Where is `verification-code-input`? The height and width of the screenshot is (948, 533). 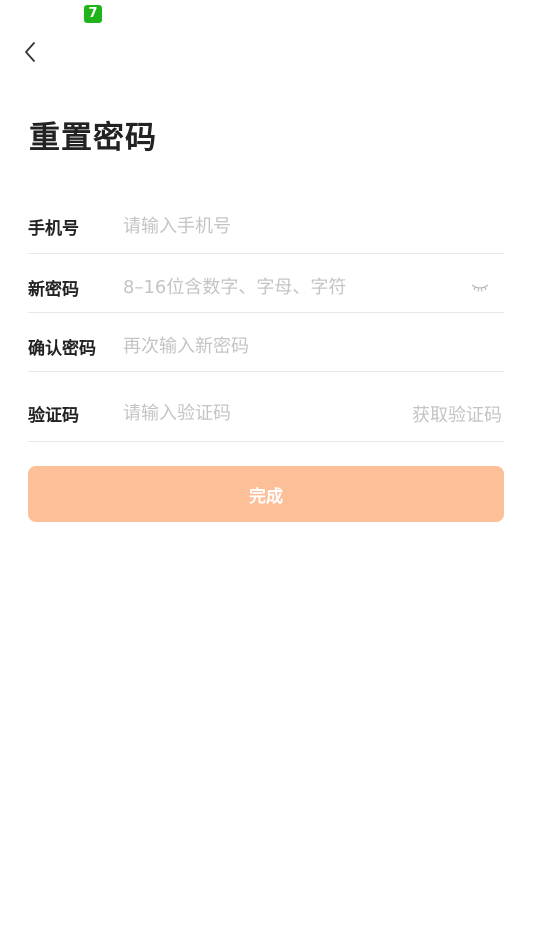
verification-code-input is located at coordinates (267, 413).